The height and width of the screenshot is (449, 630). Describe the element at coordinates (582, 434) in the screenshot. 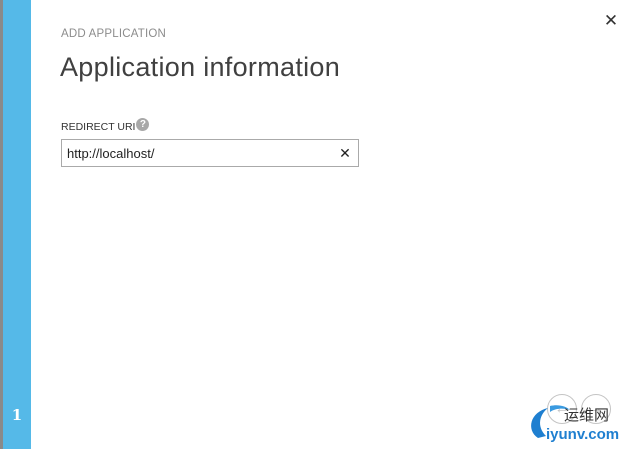

I see `watermark-text-bottom: iyunv.com` at that location.